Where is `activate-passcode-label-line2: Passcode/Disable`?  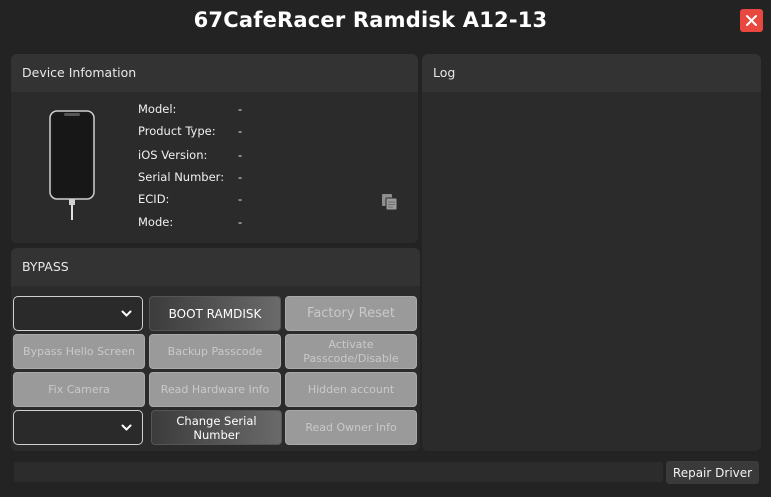 activate-passcode-label-line2: Passcode/Disable is located at coordinates (351, 358).